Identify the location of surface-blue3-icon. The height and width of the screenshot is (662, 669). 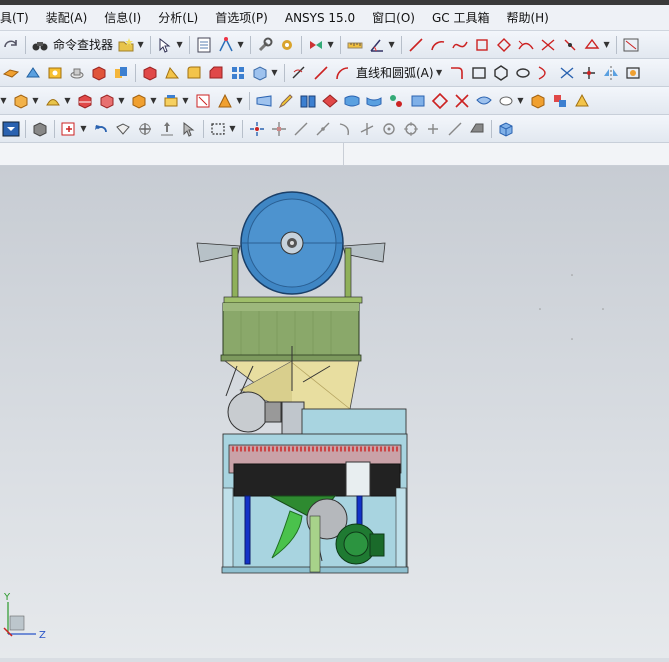
(418, 101).